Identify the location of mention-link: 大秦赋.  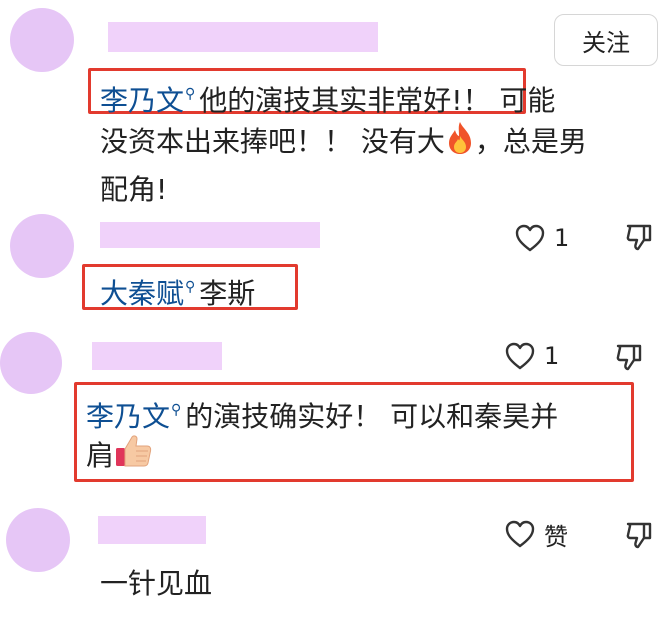
(142, 293).